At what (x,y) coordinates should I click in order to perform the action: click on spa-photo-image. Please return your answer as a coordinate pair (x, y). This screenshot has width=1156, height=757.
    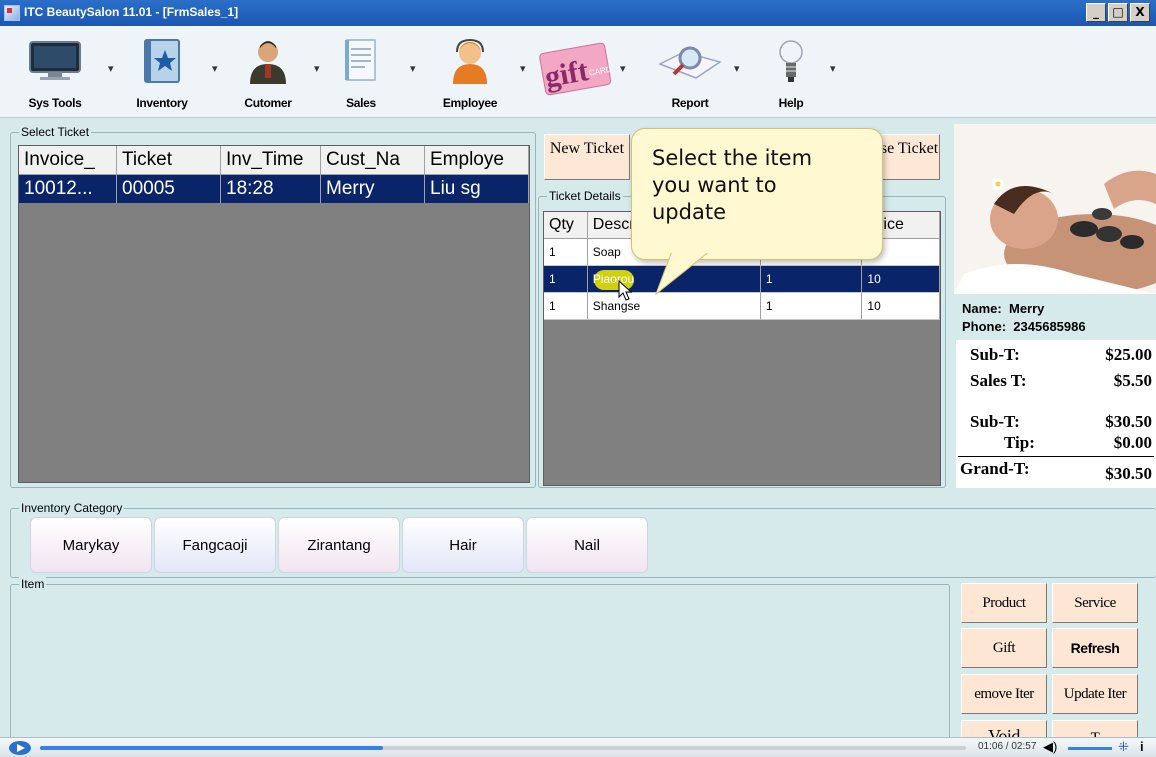
    Looking at the image, I should click on (1055, 209).